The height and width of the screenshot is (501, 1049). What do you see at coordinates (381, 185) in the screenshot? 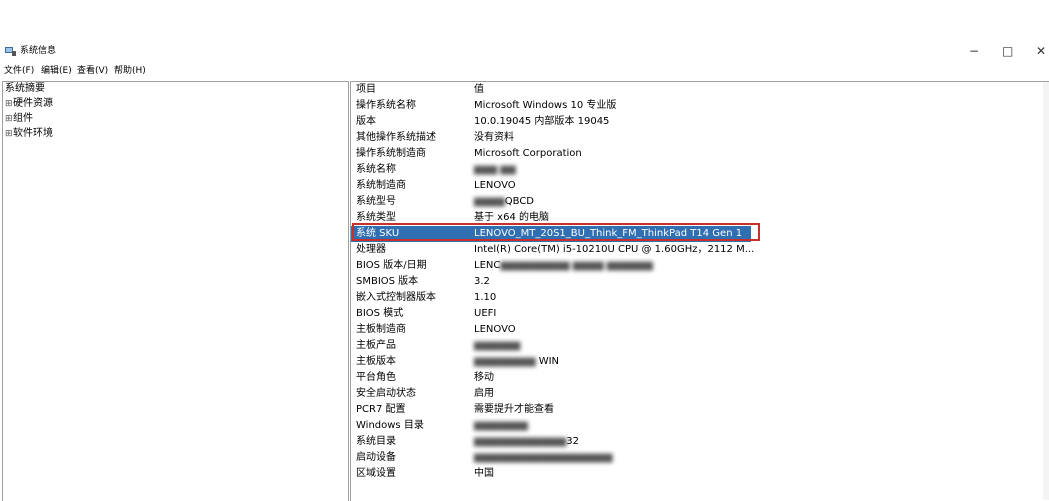
I see `row-item: 系统制造商` at bounding box center [381, 185].